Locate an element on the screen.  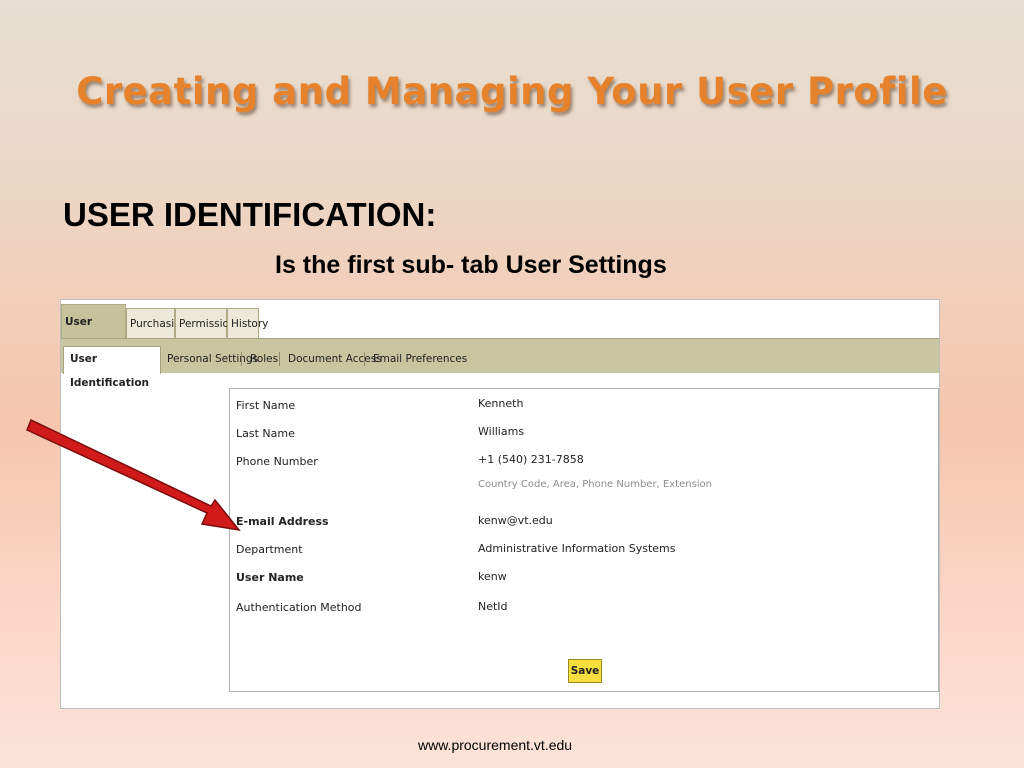
red-arrow-shape is located at coordinates (133, 475).